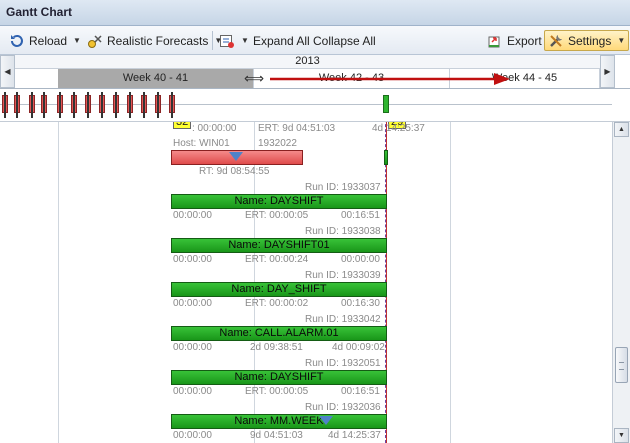  What do you see at coordinates (386, 104) in the screenshot?
I see `overview-job-marker-active` at bounding box center [386, 104].